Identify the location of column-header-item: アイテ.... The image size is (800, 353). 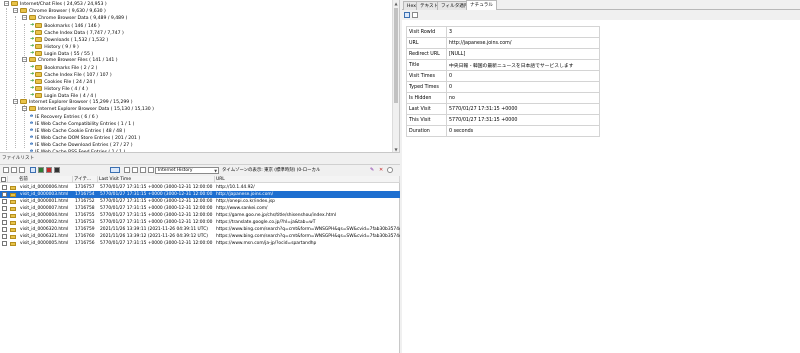
(85, 179).